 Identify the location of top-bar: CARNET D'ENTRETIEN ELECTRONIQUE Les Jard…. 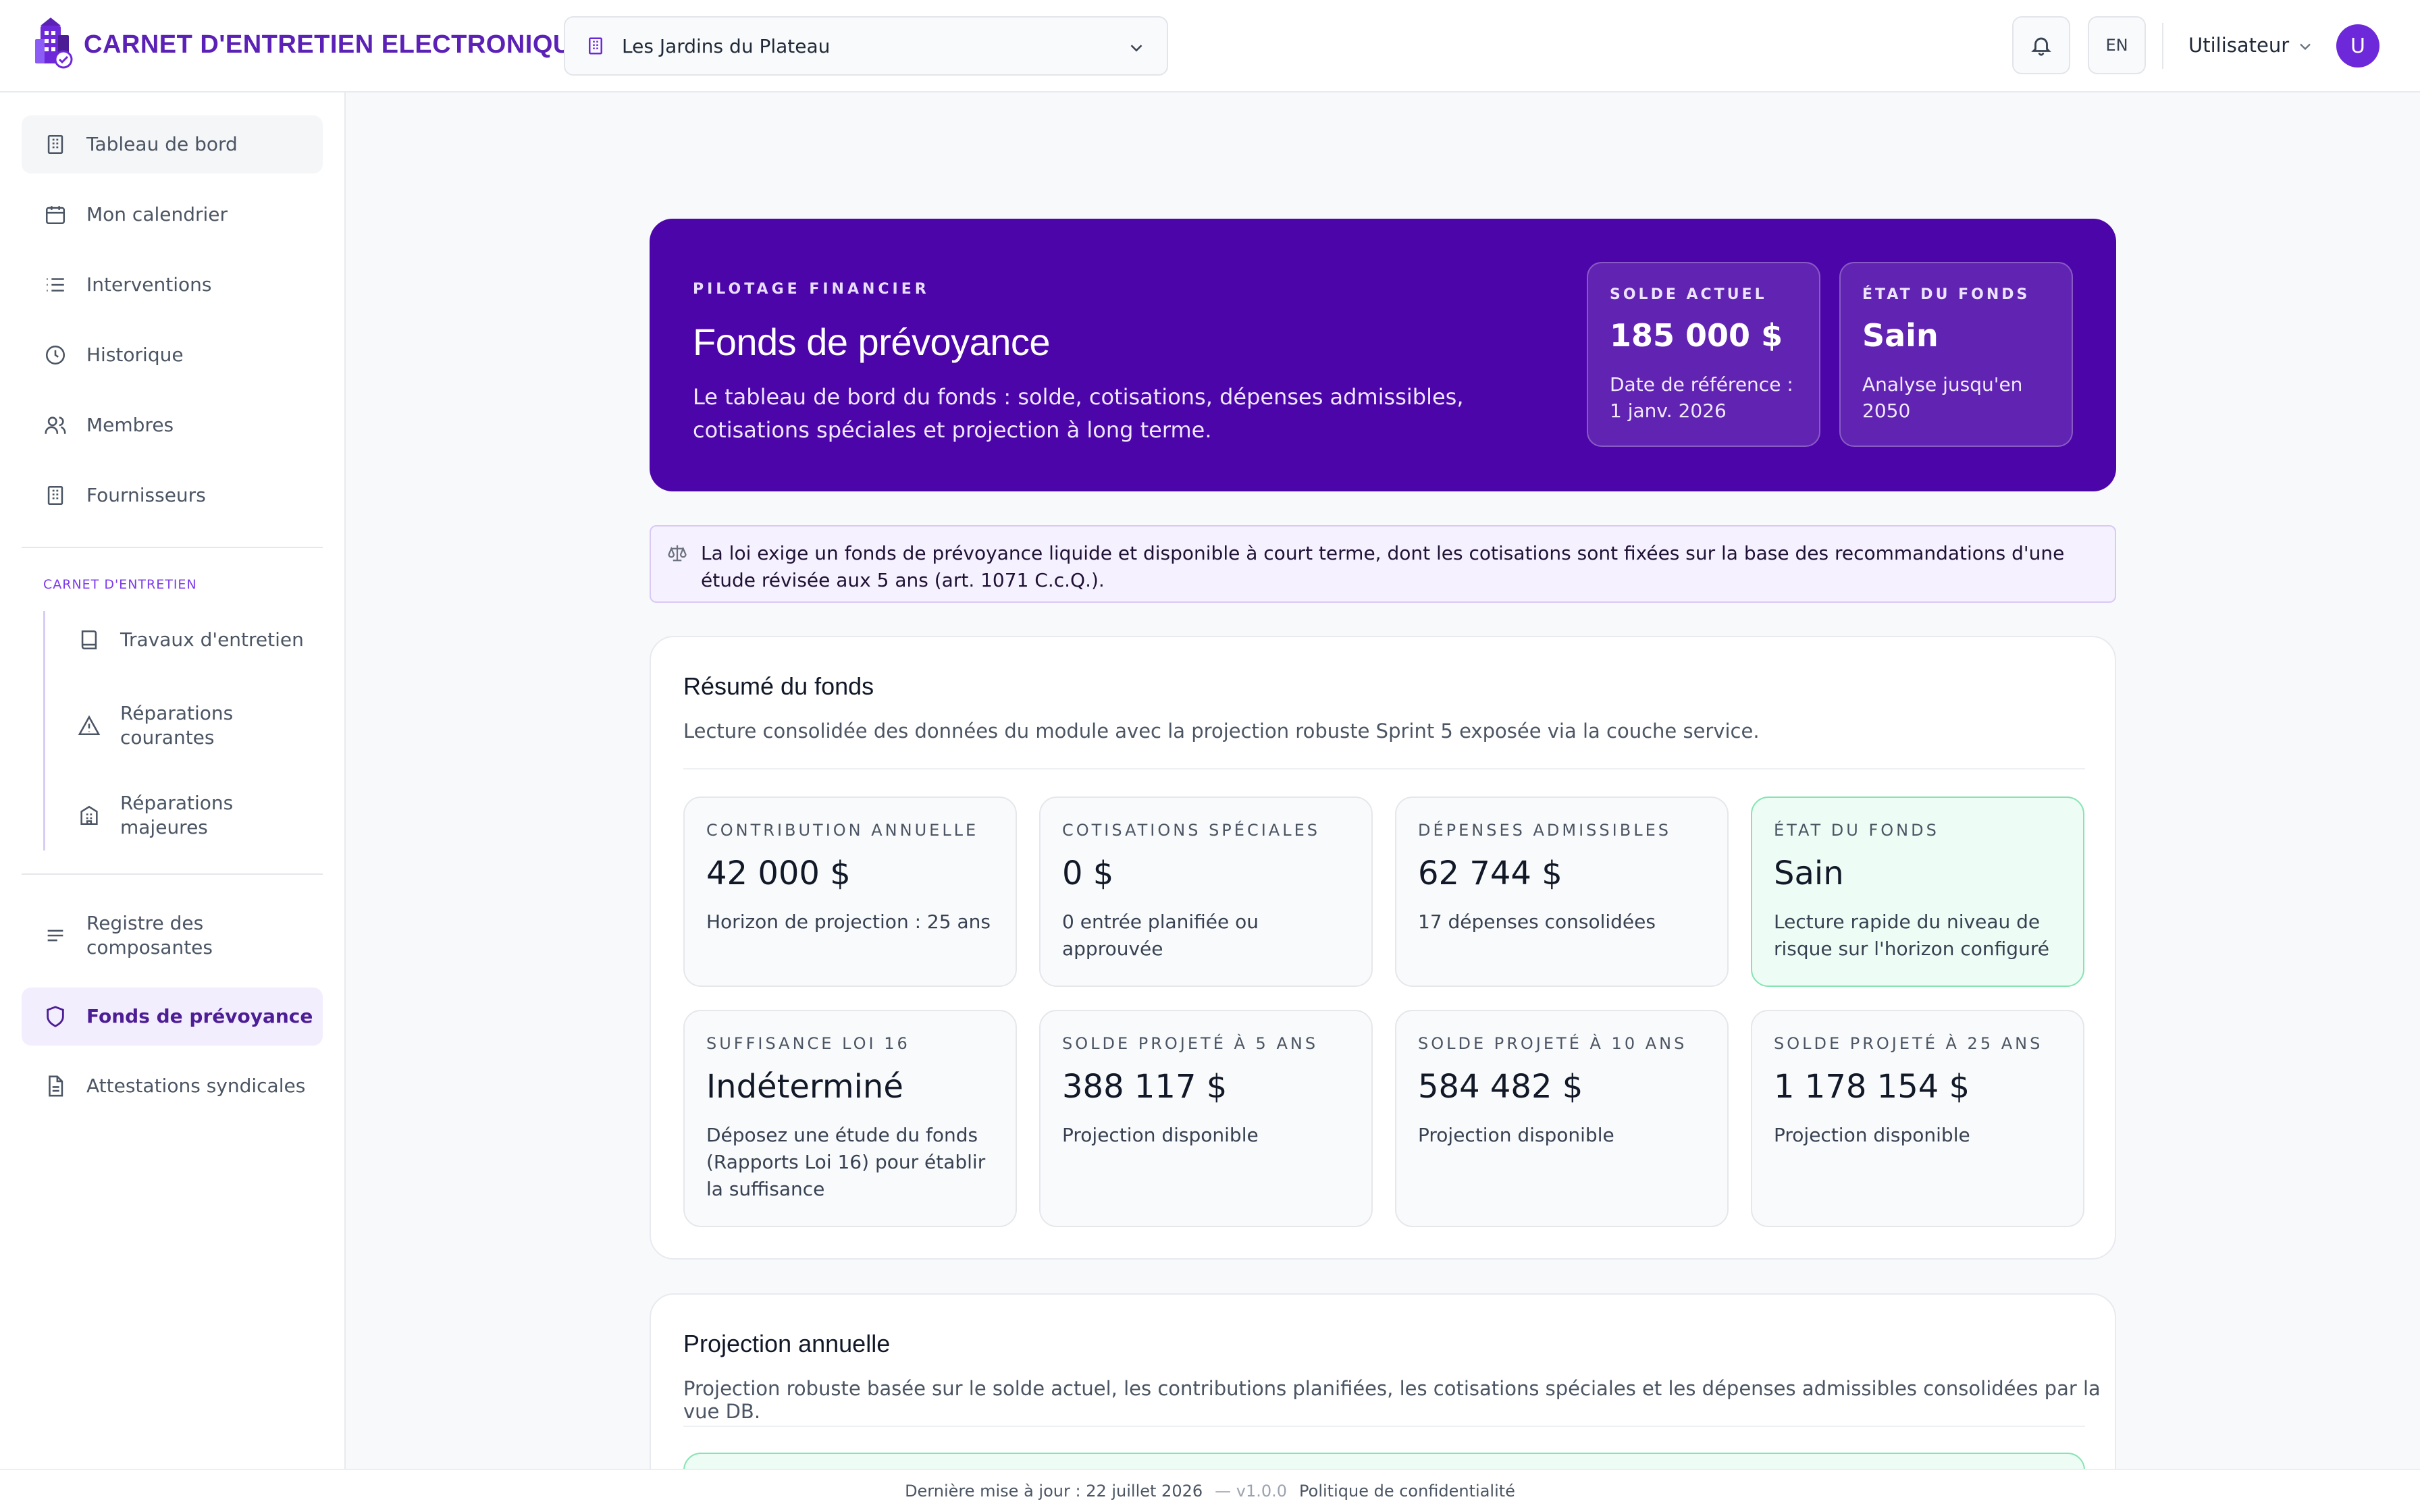
(1210, 46).